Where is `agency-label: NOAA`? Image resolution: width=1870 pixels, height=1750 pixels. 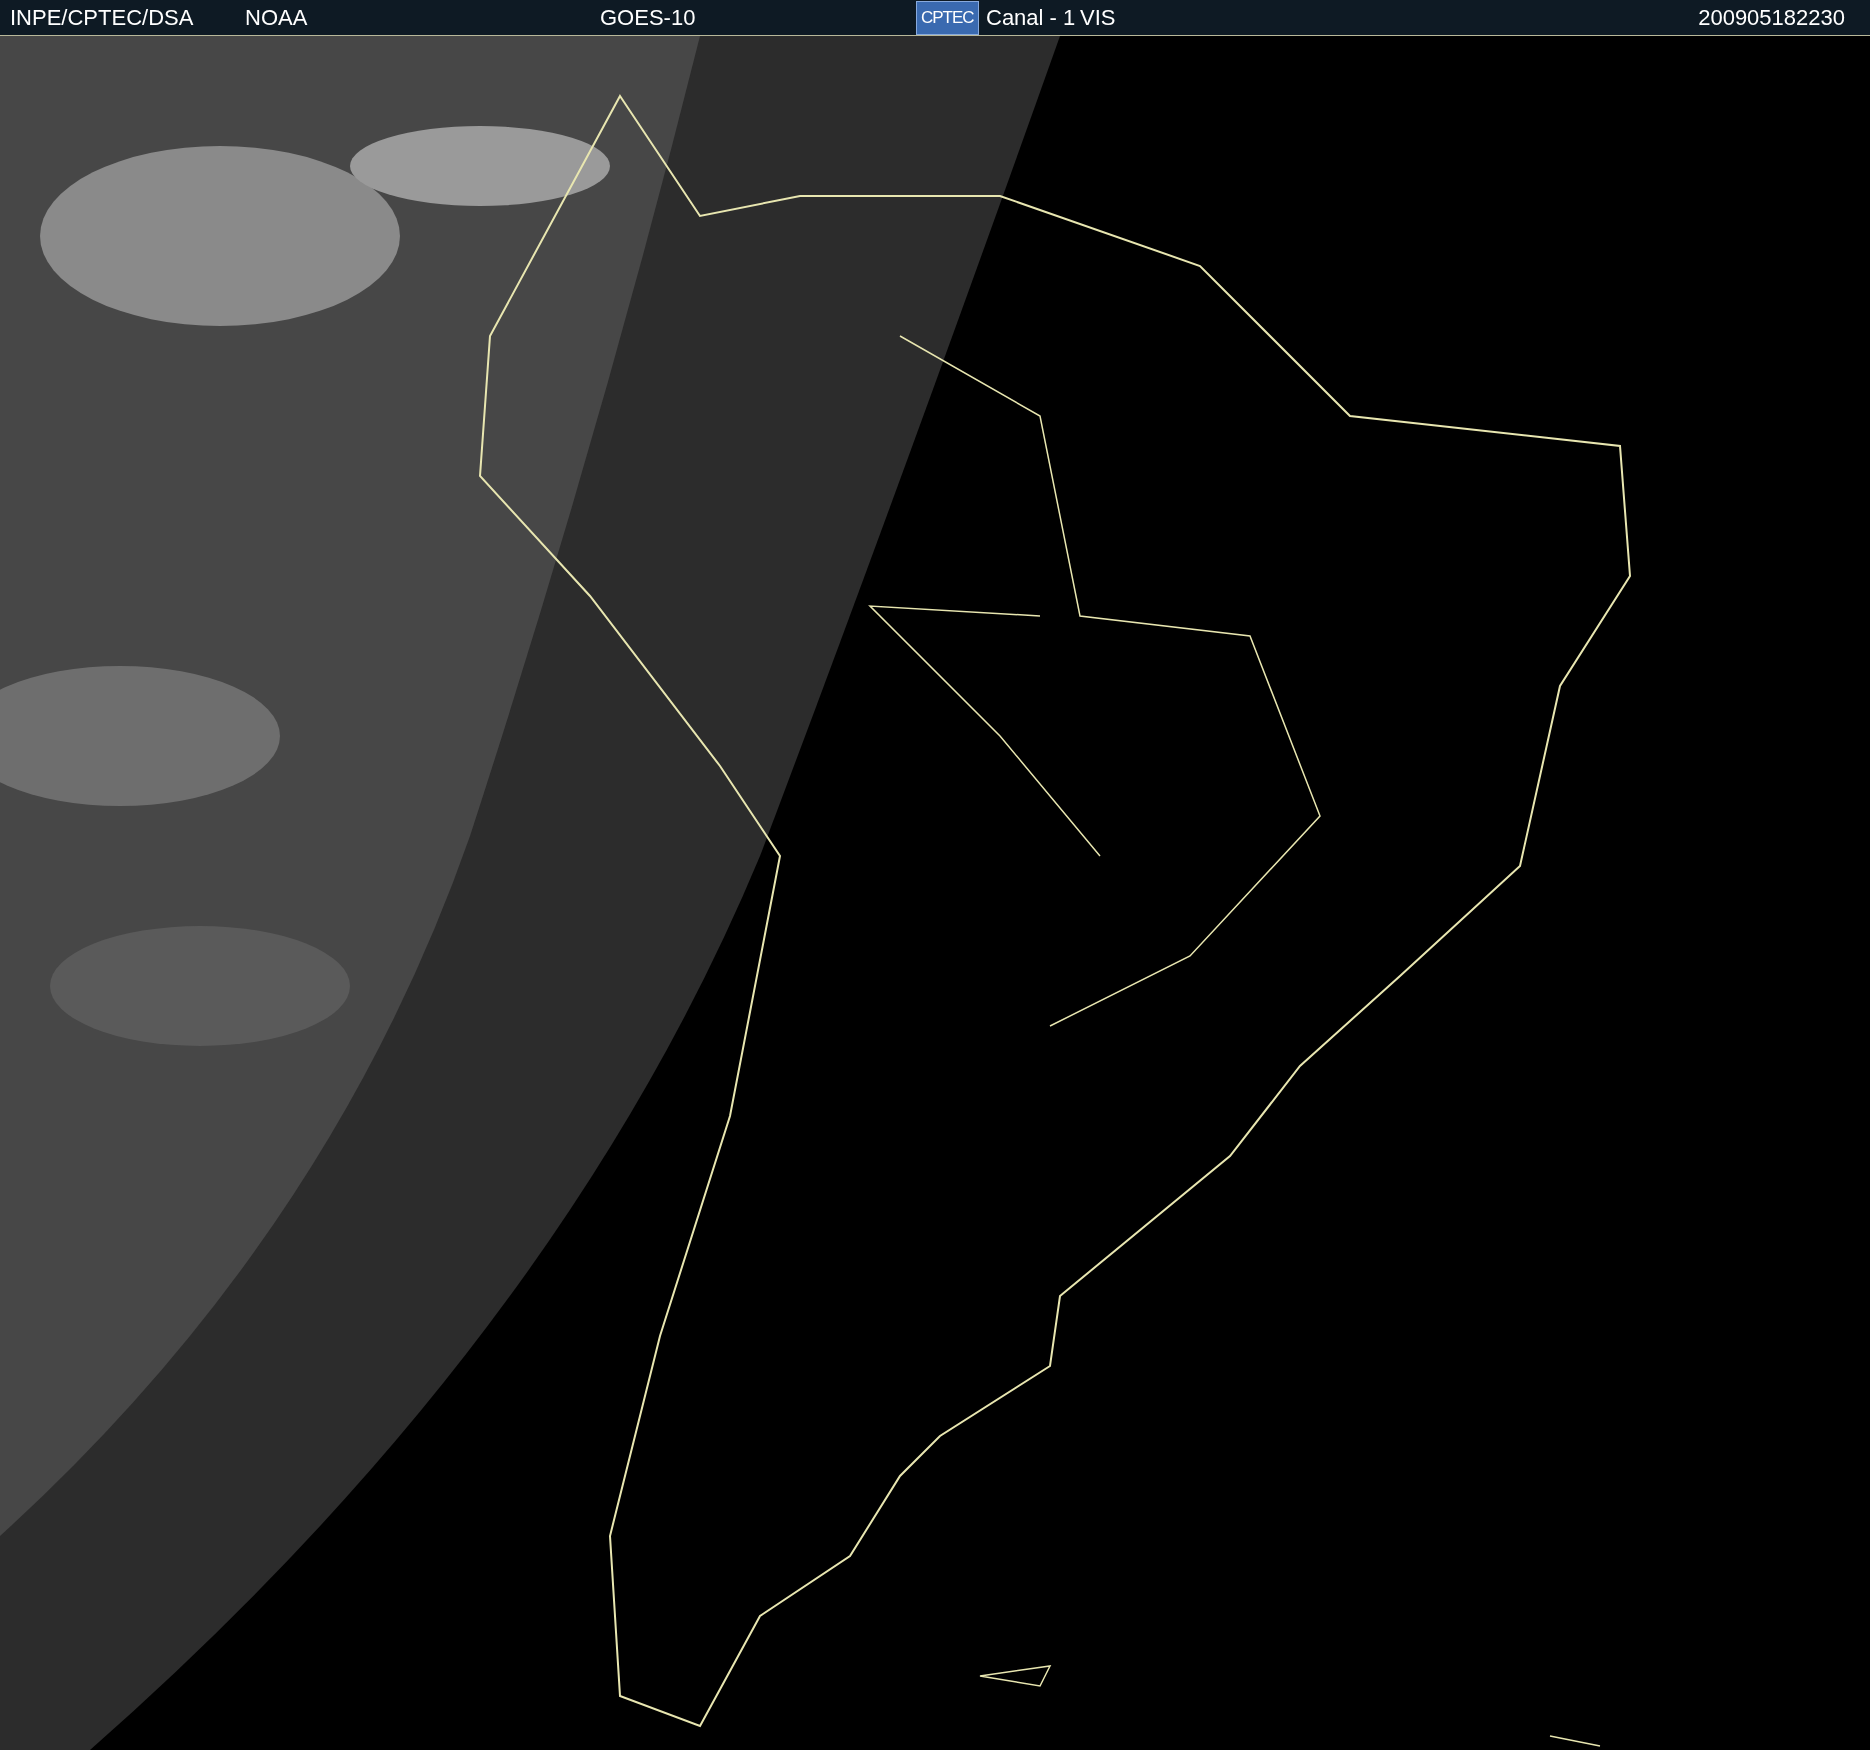 agency-label: NOAA is located at coordinates (276, 17).